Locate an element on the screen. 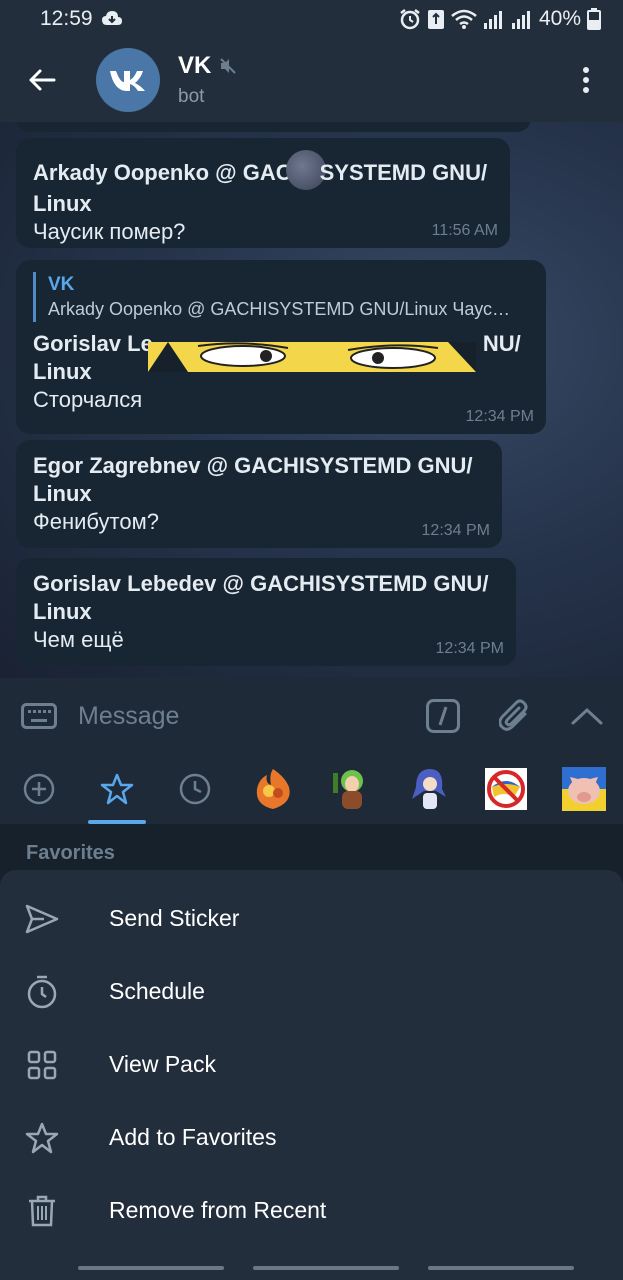 The width and height of the screenshot is (623, 1280). attach-button is located at coordinates (515, 716).